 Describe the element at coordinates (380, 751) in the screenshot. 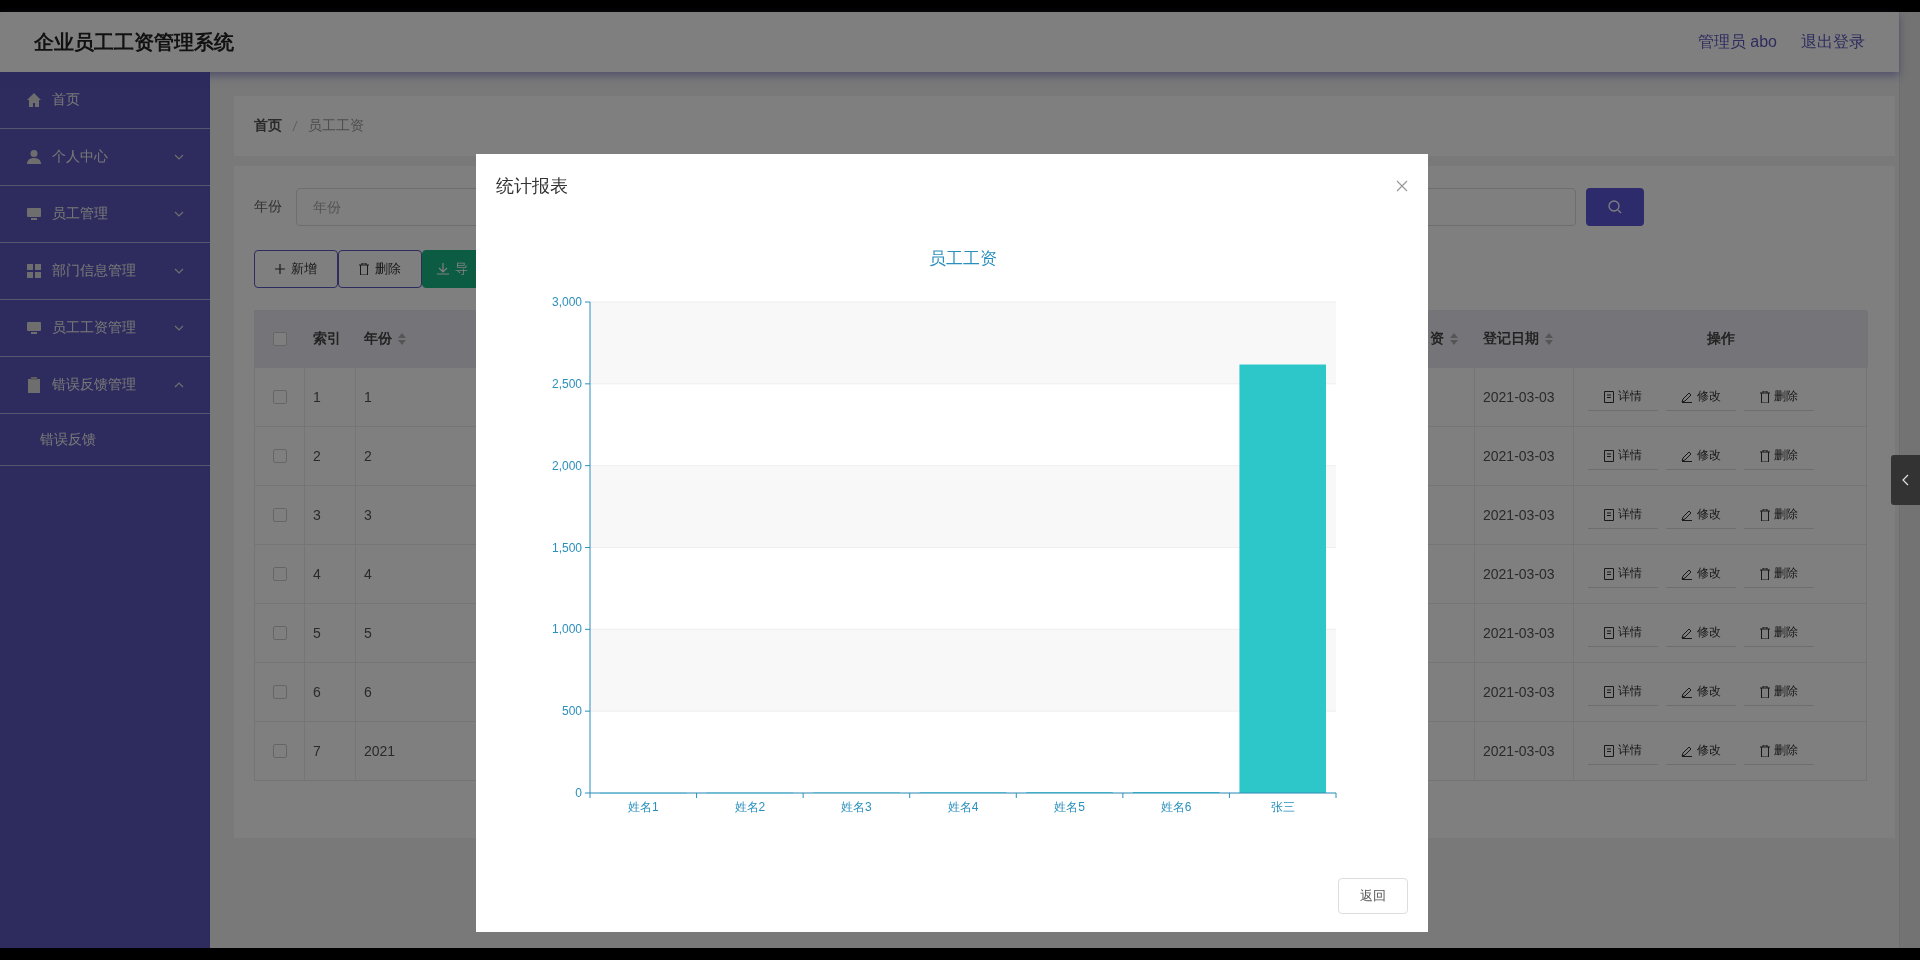

I see `table-cell: 2021` at that location.